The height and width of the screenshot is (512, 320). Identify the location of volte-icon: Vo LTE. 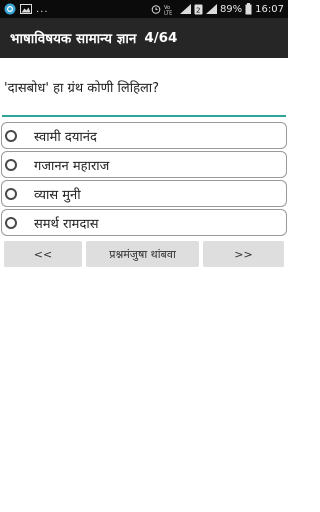
(170, 9).